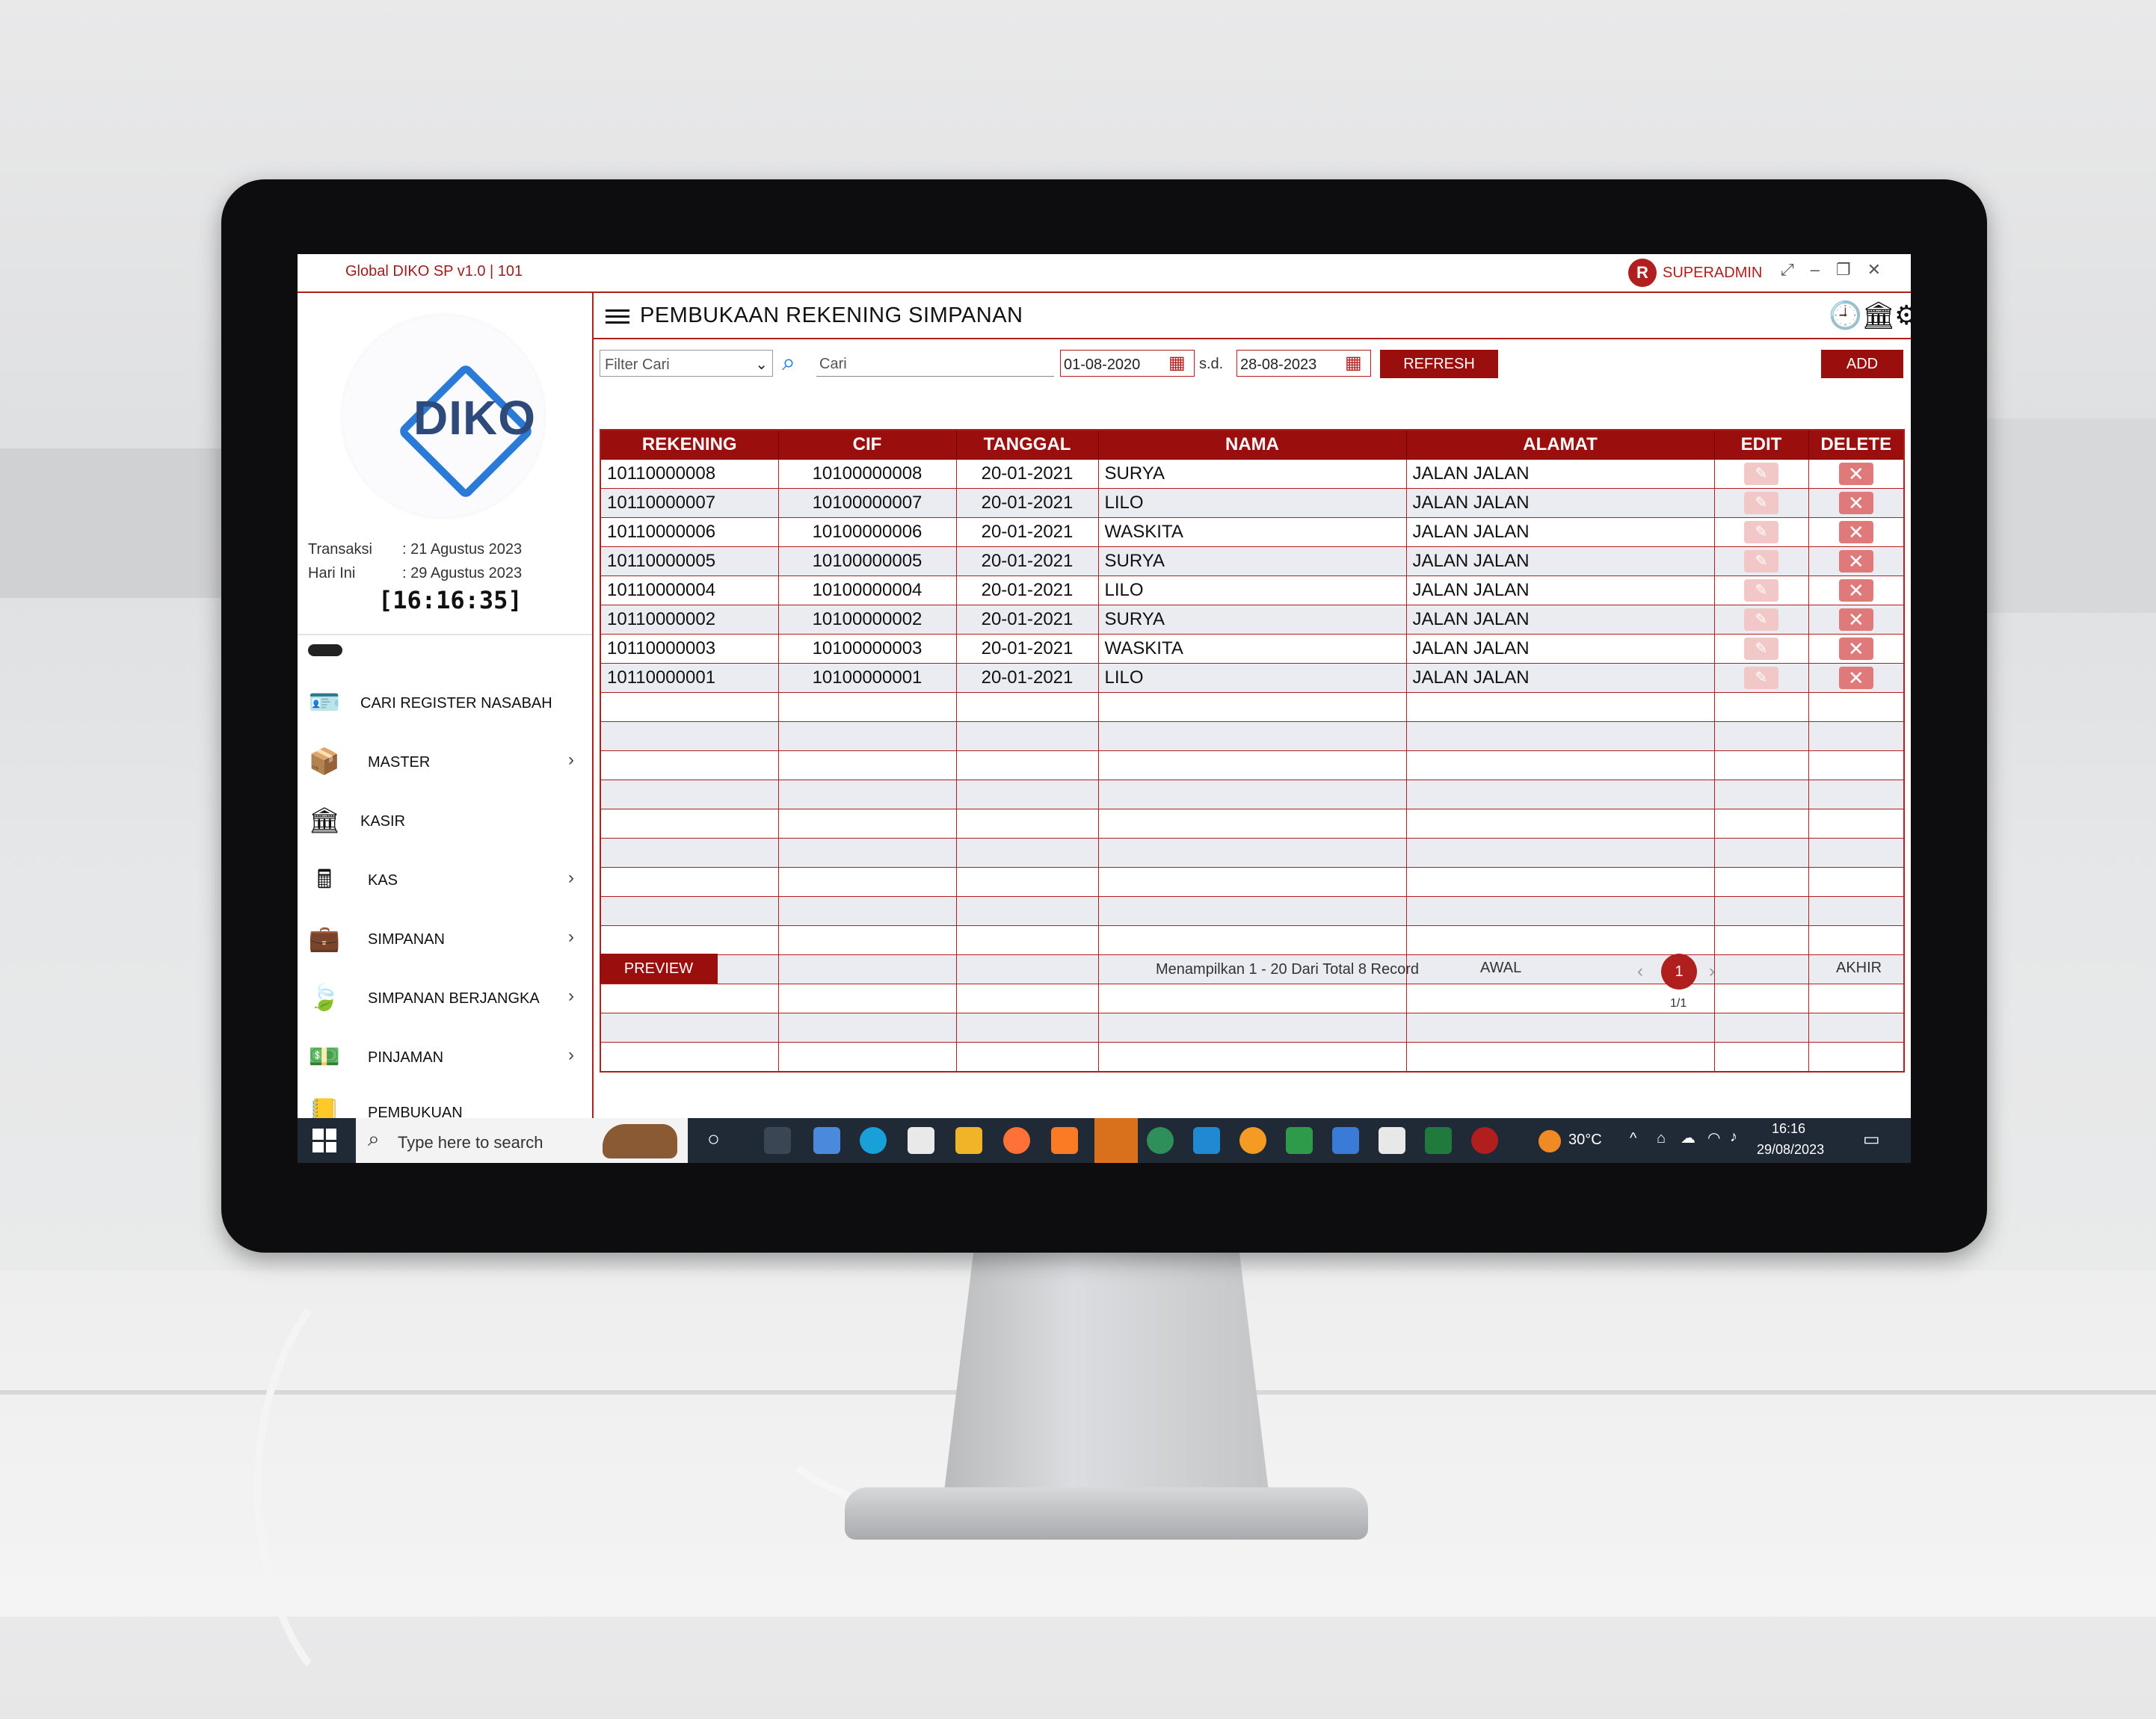 The width and height of the screenshot is (2156, 1719). I want to click on column-header-tanggal: TANGGAL, so click(1027, 444).